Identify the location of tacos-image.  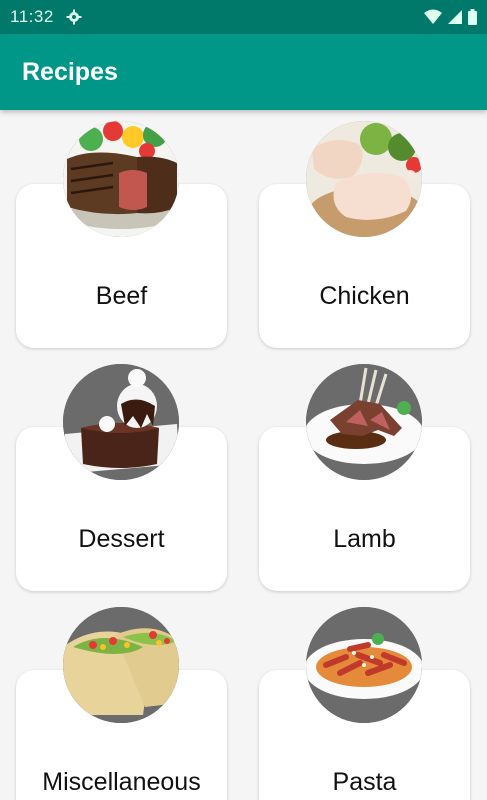
(121, 665).